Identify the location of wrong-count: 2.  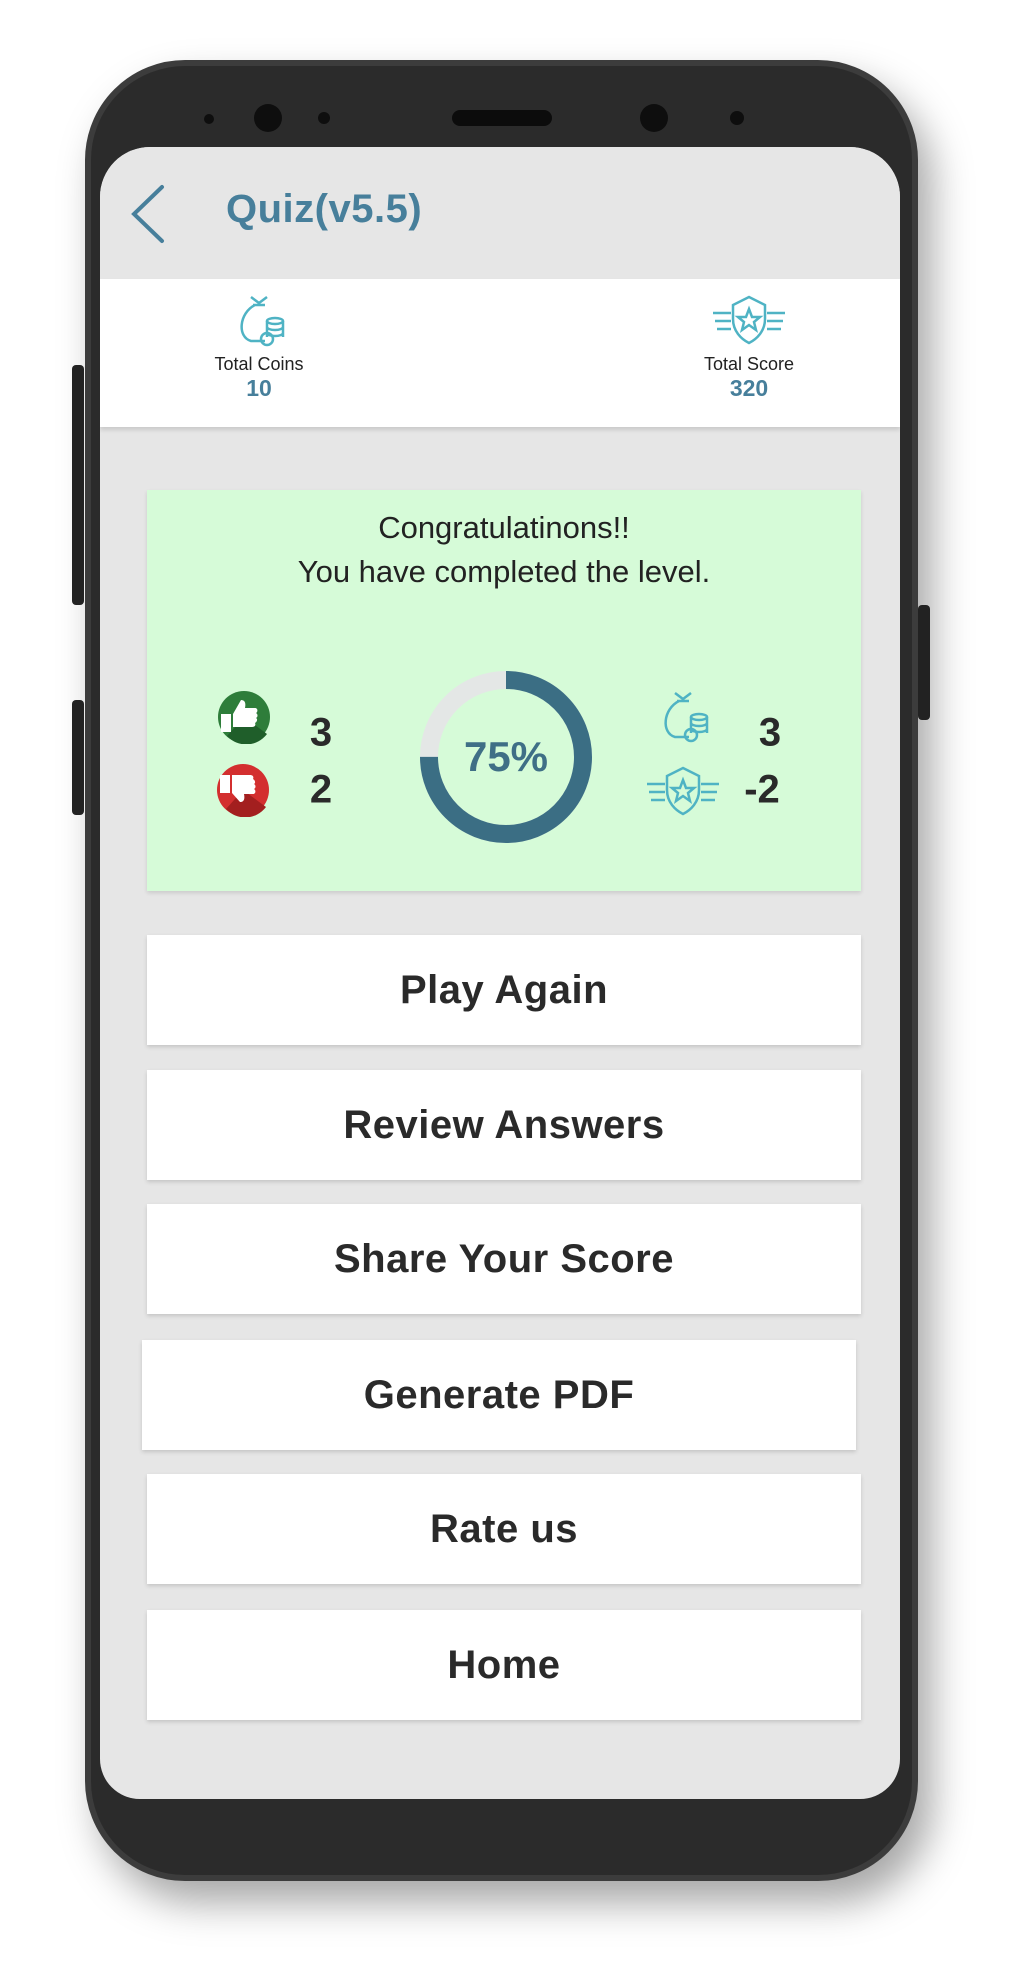
(321, 789).